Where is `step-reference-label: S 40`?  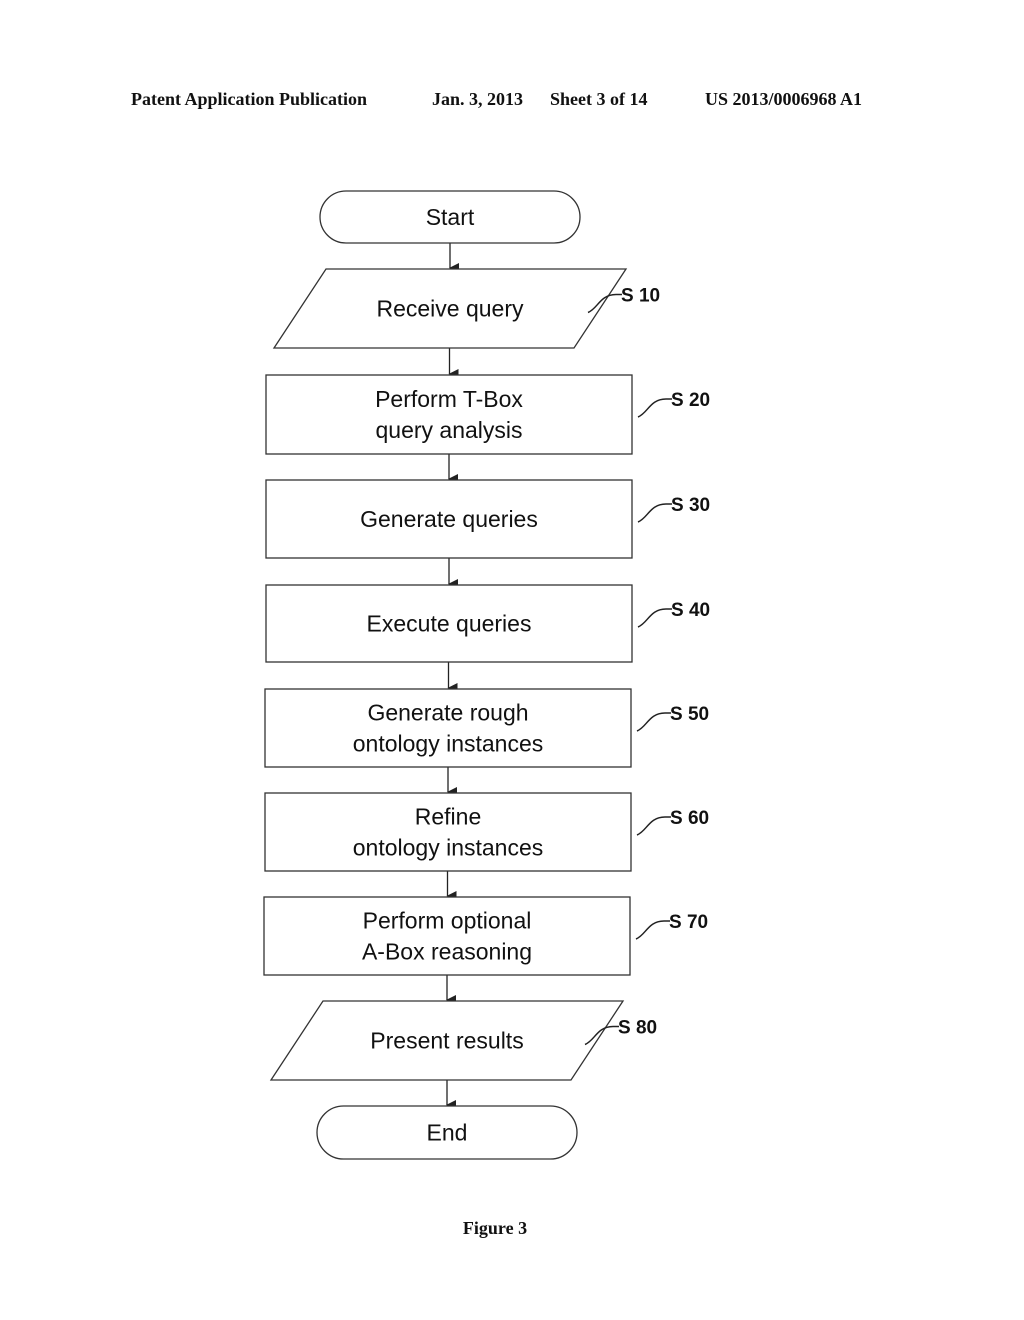 step-reference-label: S 40 is located at coordinates (690, 610).